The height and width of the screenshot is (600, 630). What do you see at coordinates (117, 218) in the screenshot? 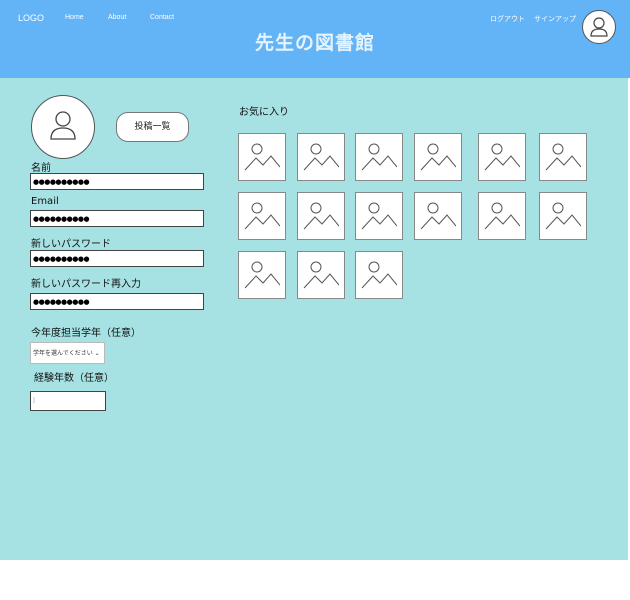
I see `email-field: ●●●●●●●●●●` at bounding box center [117, 218].